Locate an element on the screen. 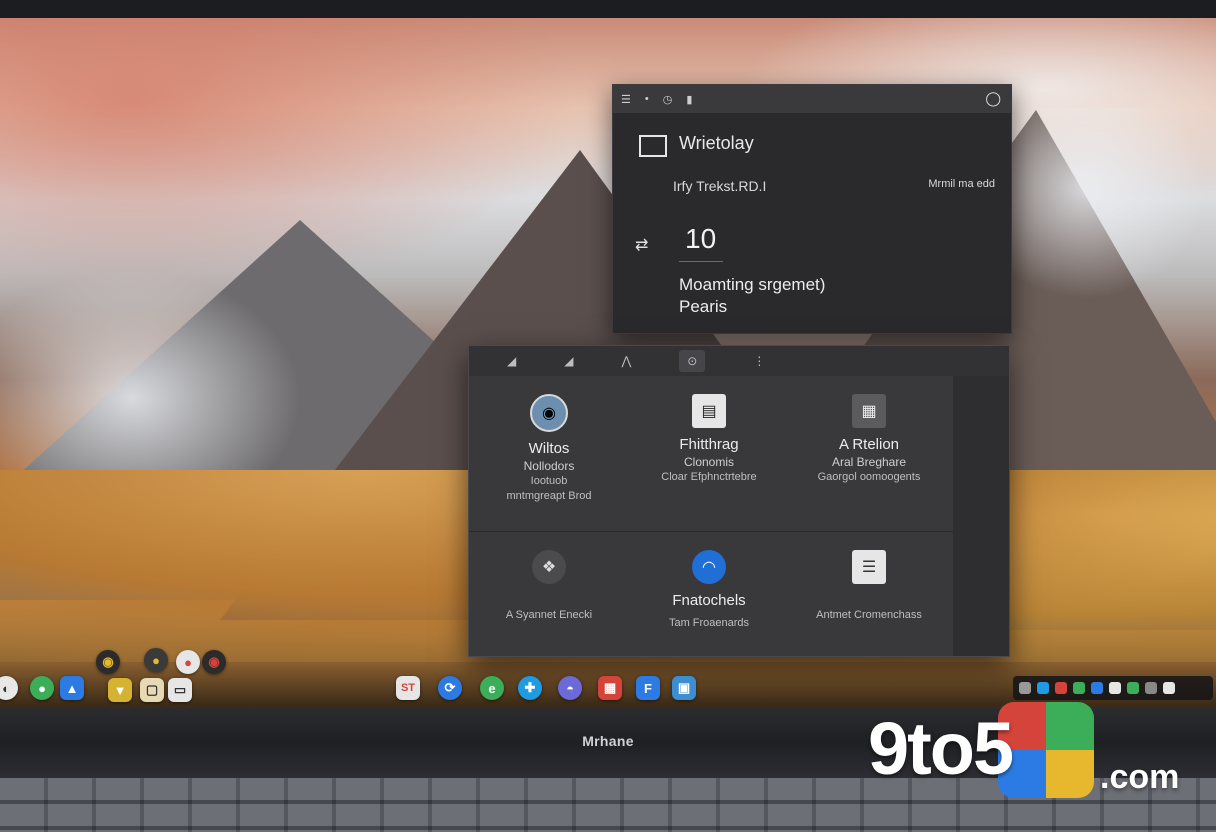  edge-icon: ⟳ is located at coordinates (450, 688).